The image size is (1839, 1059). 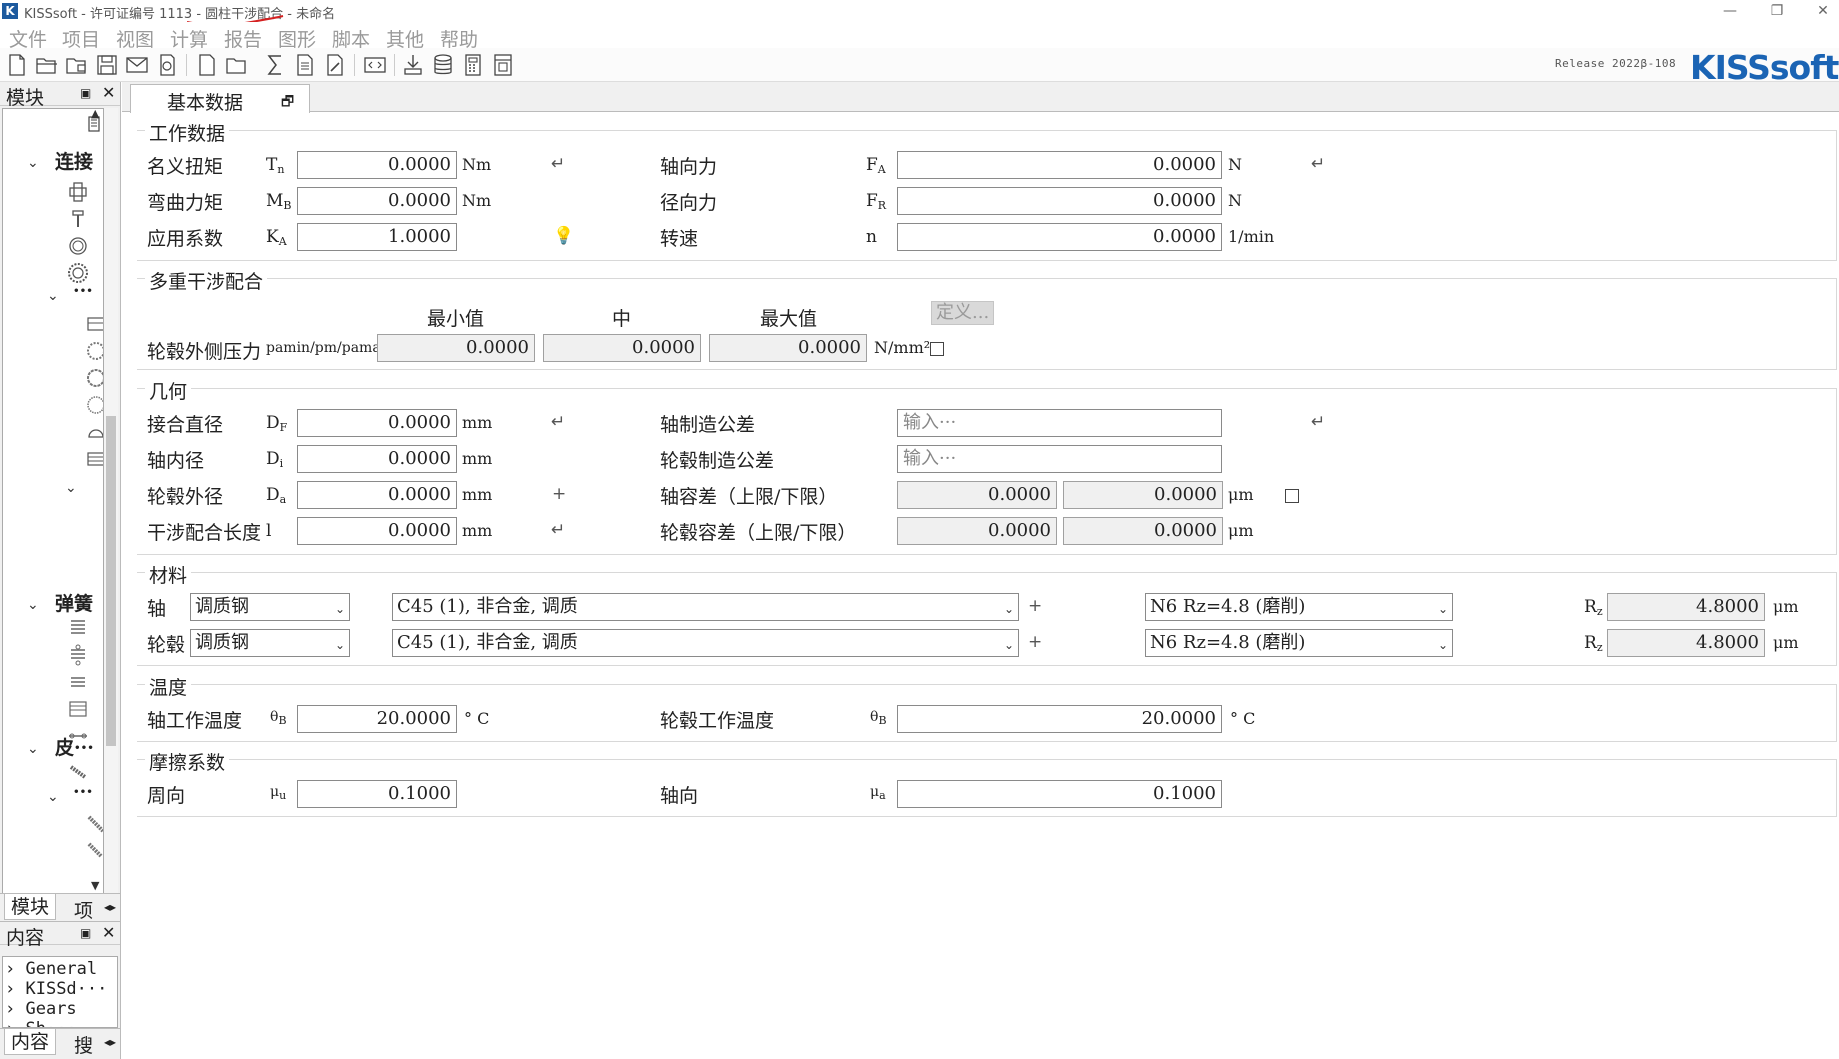 What do you see at coordinates (1292, 496) in the screenshot?
I see `allowance-checkbox` at bounding box center [1292, 496].